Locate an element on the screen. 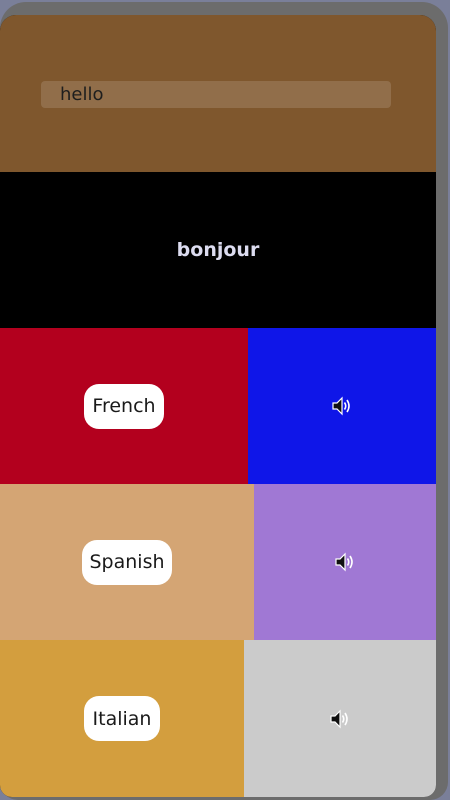 The width and height of the screenshot is (450, 800). spanish-row-left: Spanish is located at coordinates (127, 562).